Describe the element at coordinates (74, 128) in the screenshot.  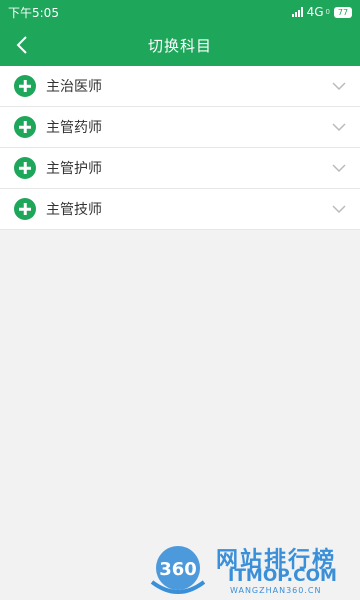
I see `subject-label: 主管药师` at that location.